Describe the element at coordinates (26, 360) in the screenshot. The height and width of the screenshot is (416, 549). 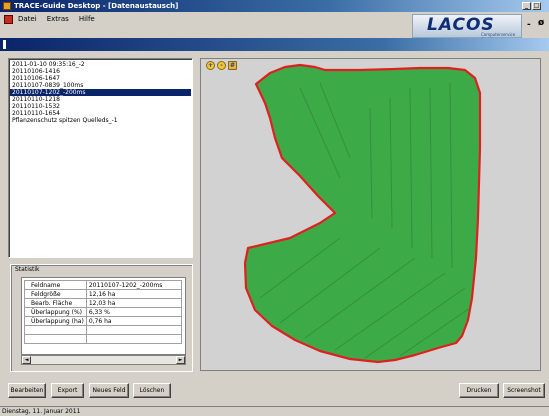
I see `scroll-left-icon: ◄` at that location.